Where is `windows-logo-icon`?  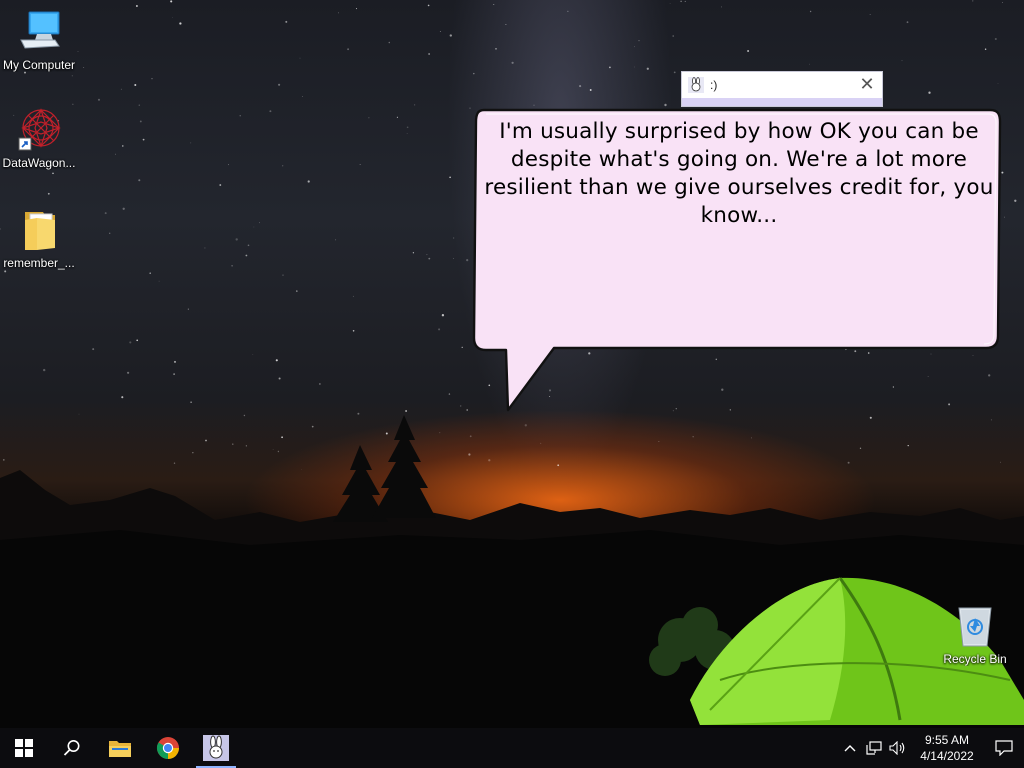 windows-logo-icon is located at coordinates (24, 748).